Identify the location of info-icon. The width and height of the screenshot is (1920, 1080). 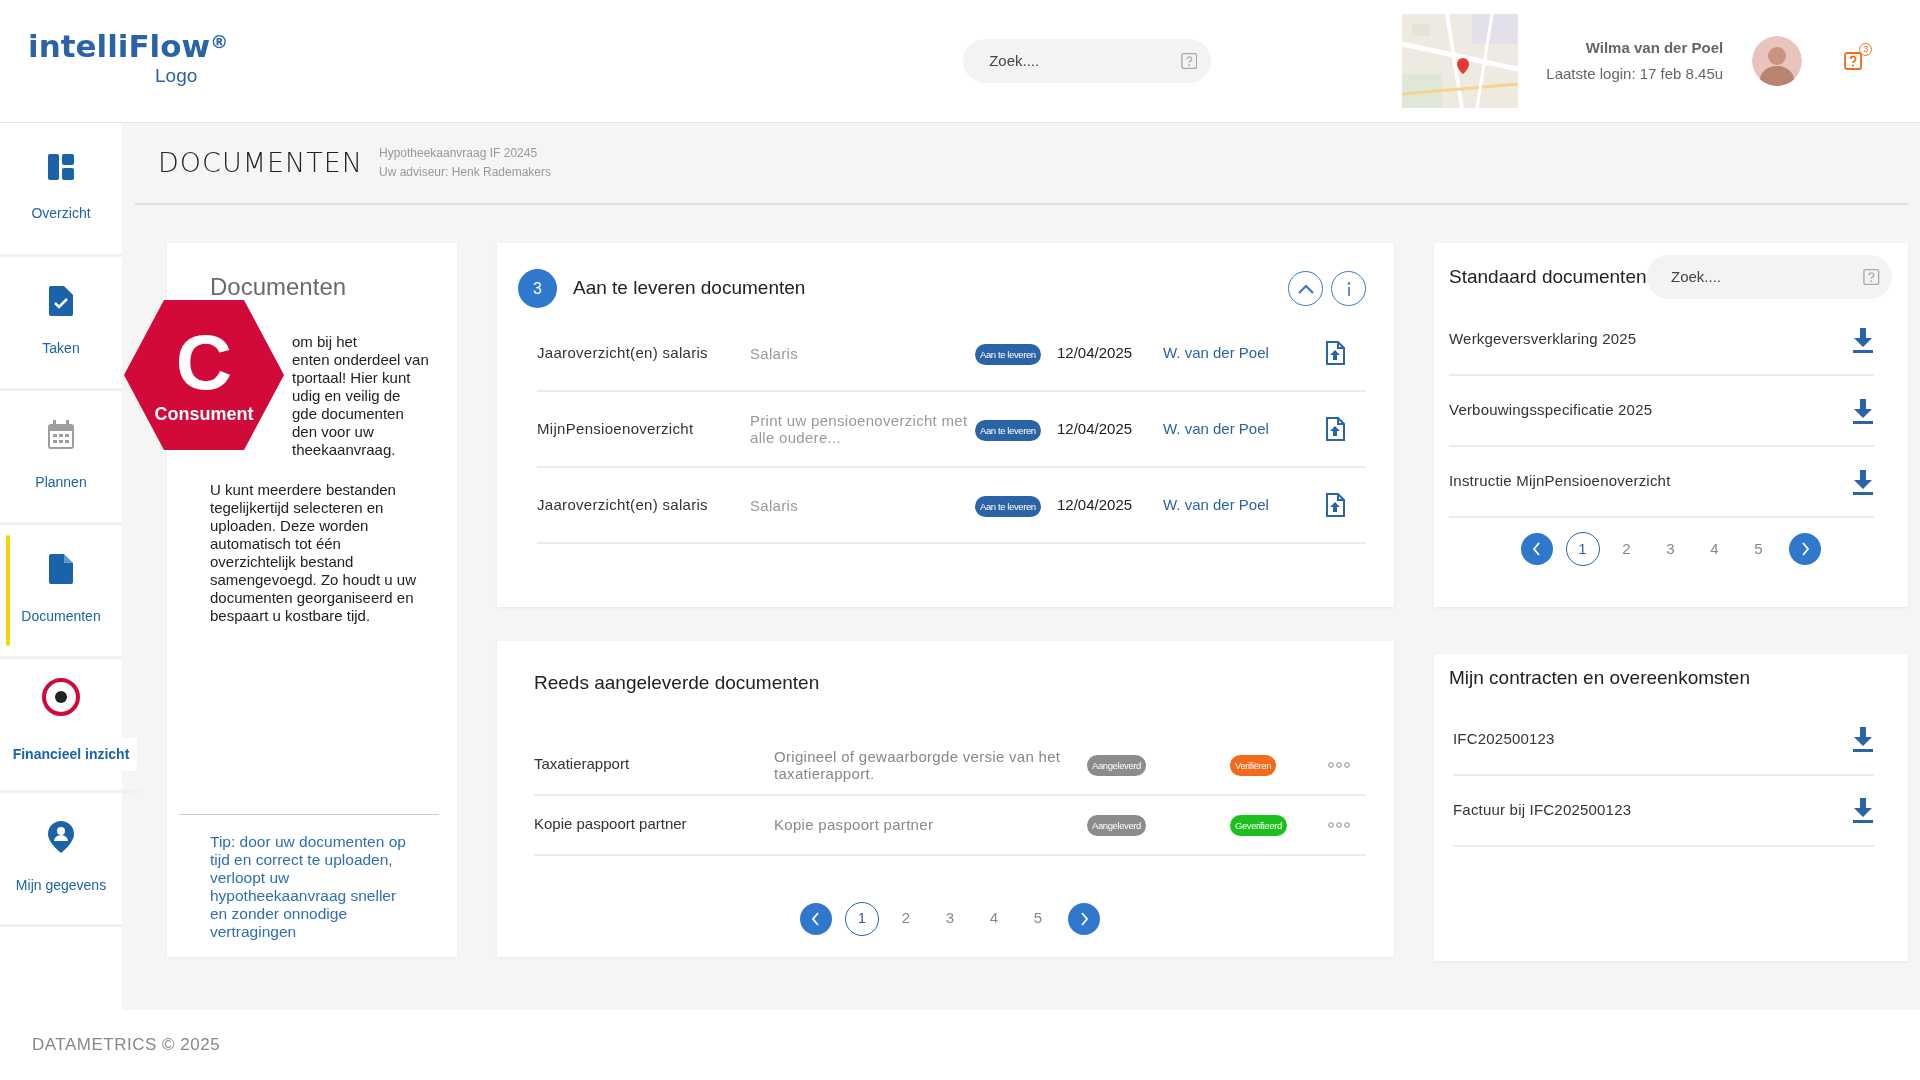
(1348, 288).